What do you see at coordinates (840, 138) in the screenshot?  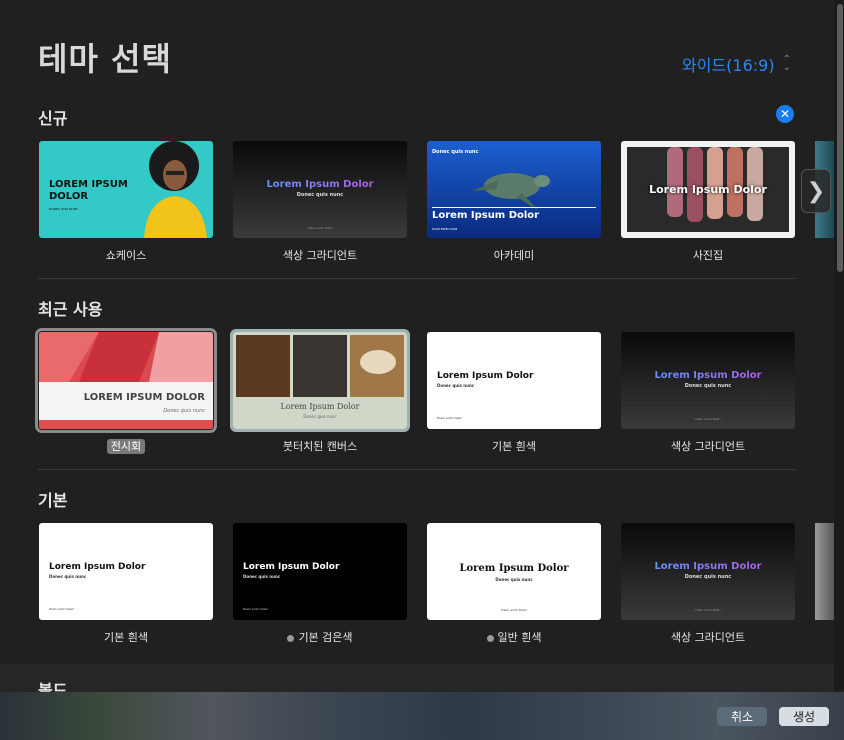 I see `scrollbar-thumb` at bounding box center [840, 138].